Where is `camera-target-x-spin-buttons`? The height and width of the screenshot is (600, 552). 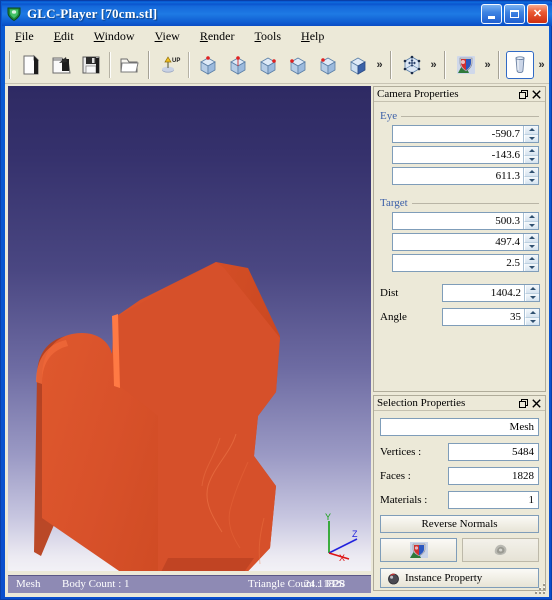 camera-target-x-spin-buttons is located at coordinates (530, 221).